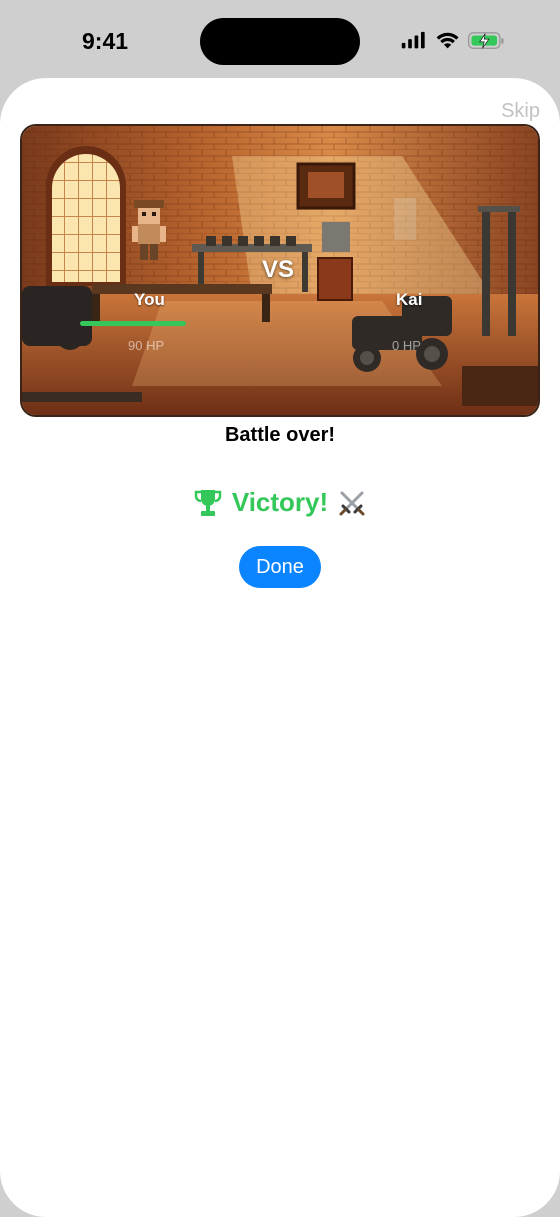 The image size is (560, 1217). Describe the element at coordinates (405, 219) in the screenshot. I see `opponent-sprite` at that location.